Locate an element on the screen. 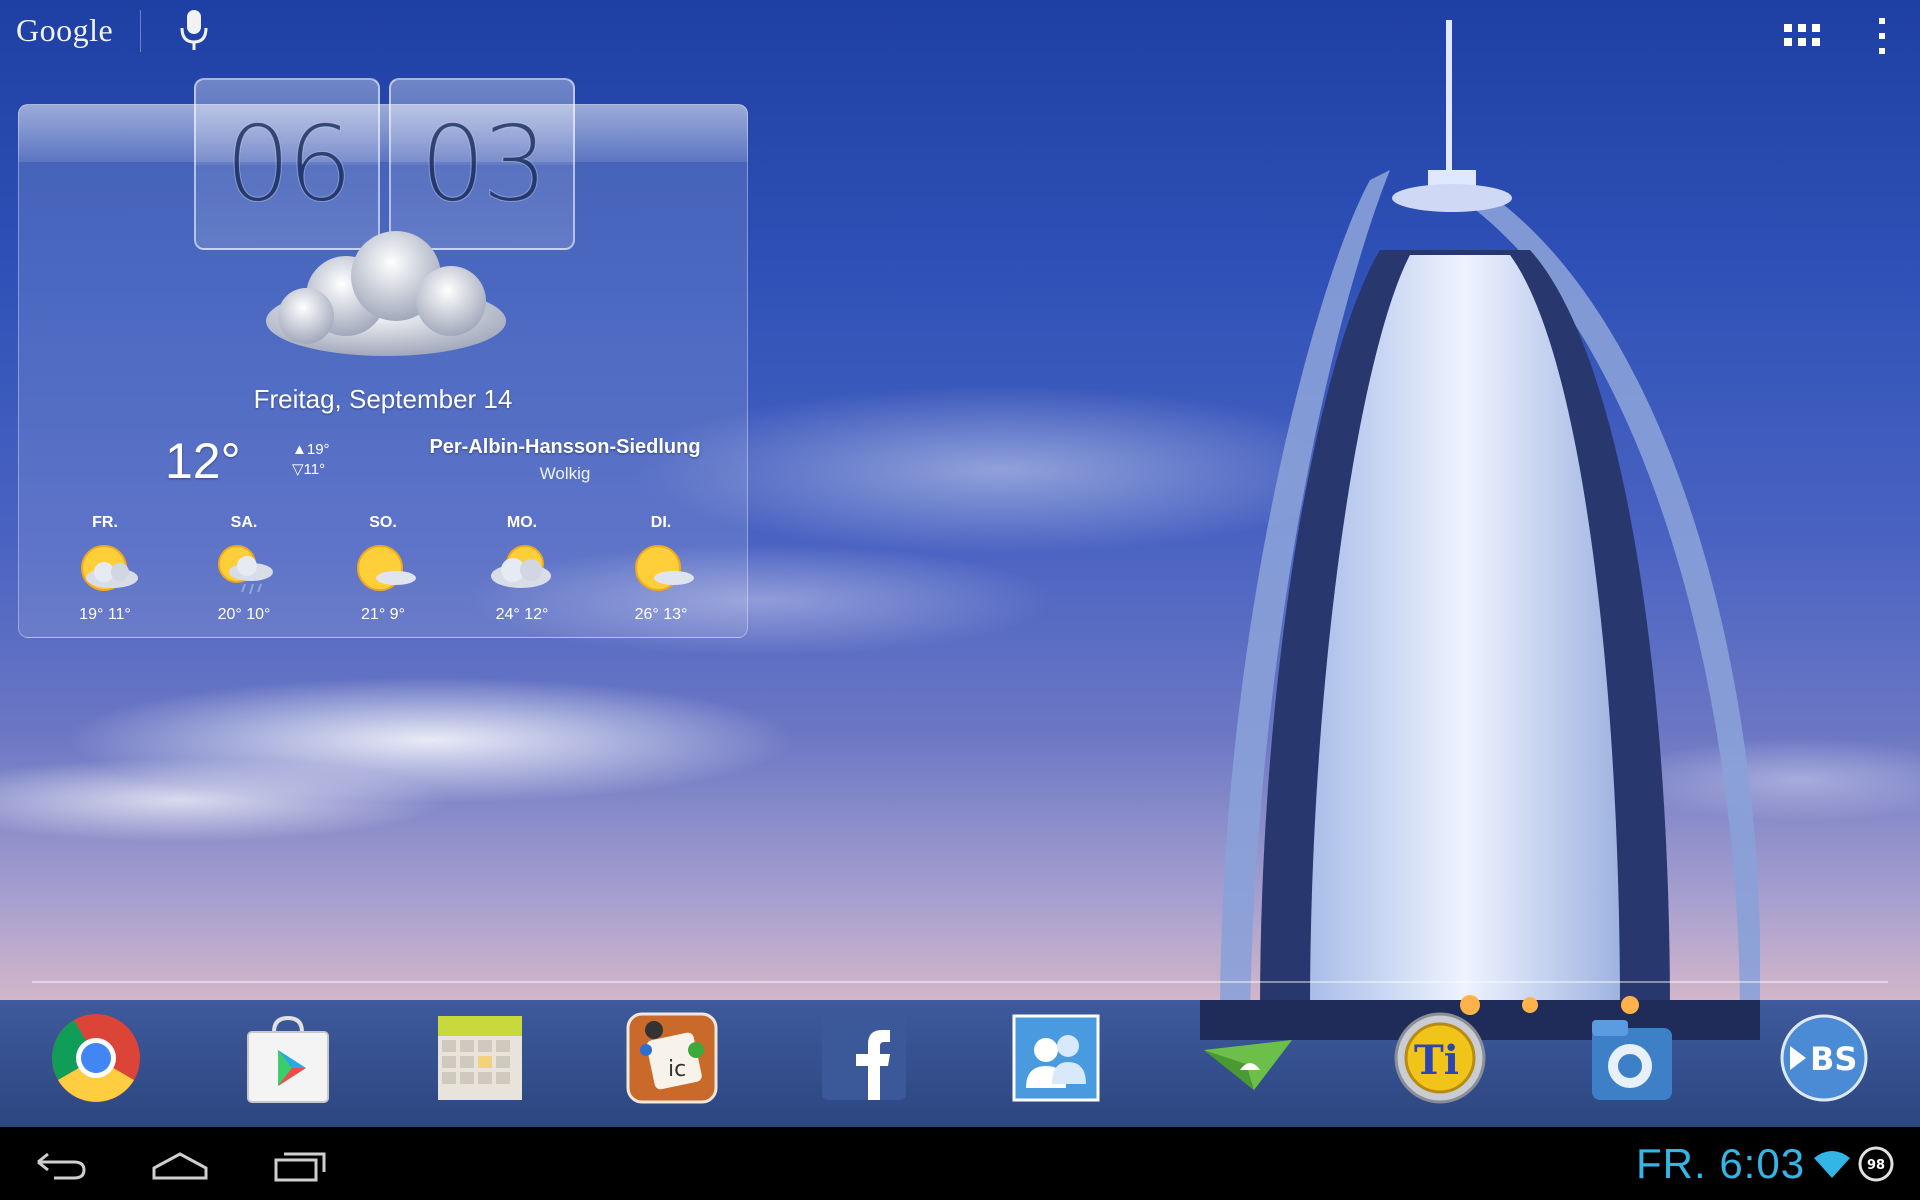 This screenshot has width=1920, height=1200. forecast-day: DI. 26° 13° is located at coordinates (661, 569).